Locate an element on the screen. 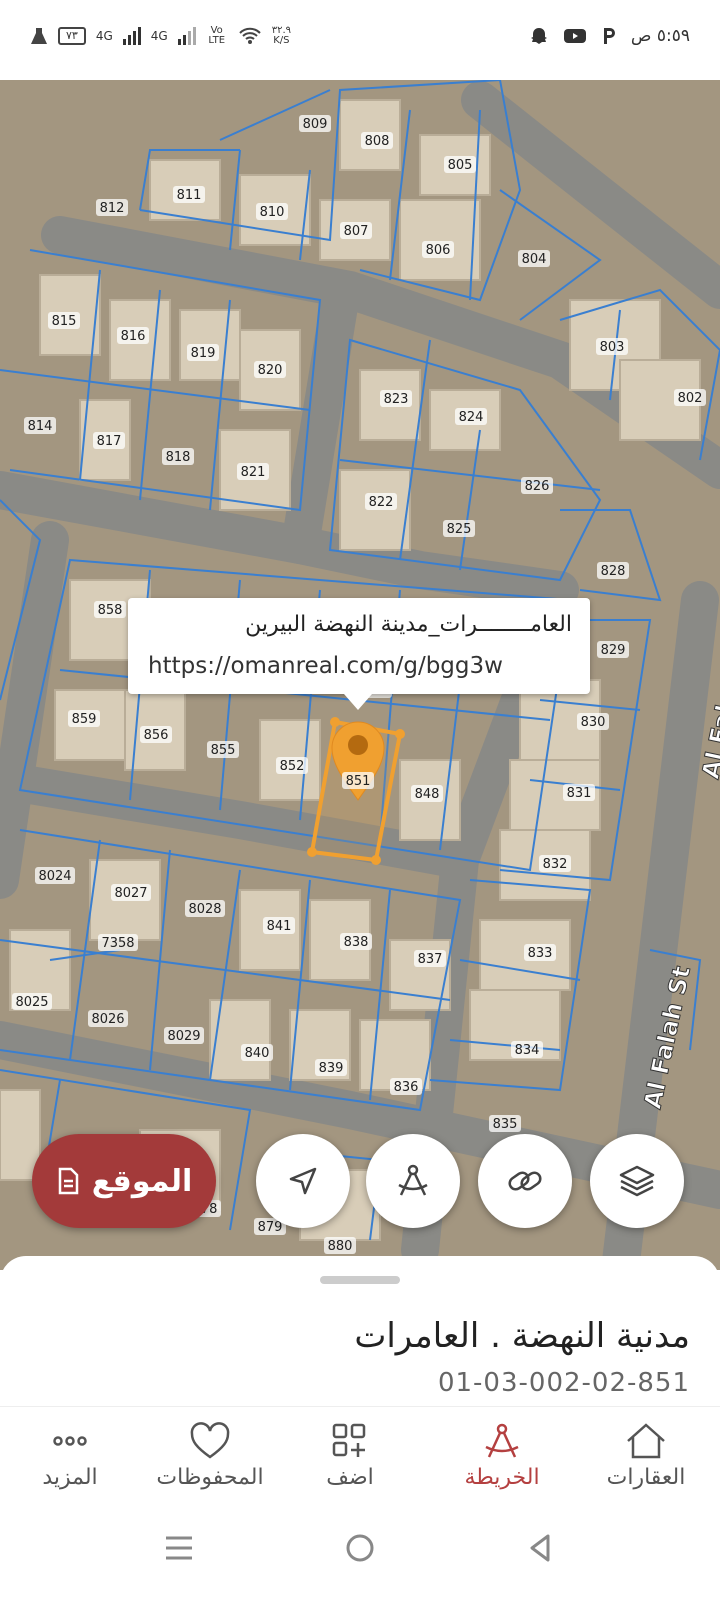 The image size is (720, 1616). parcel-label: 830 is located at coordinates (593, 722).